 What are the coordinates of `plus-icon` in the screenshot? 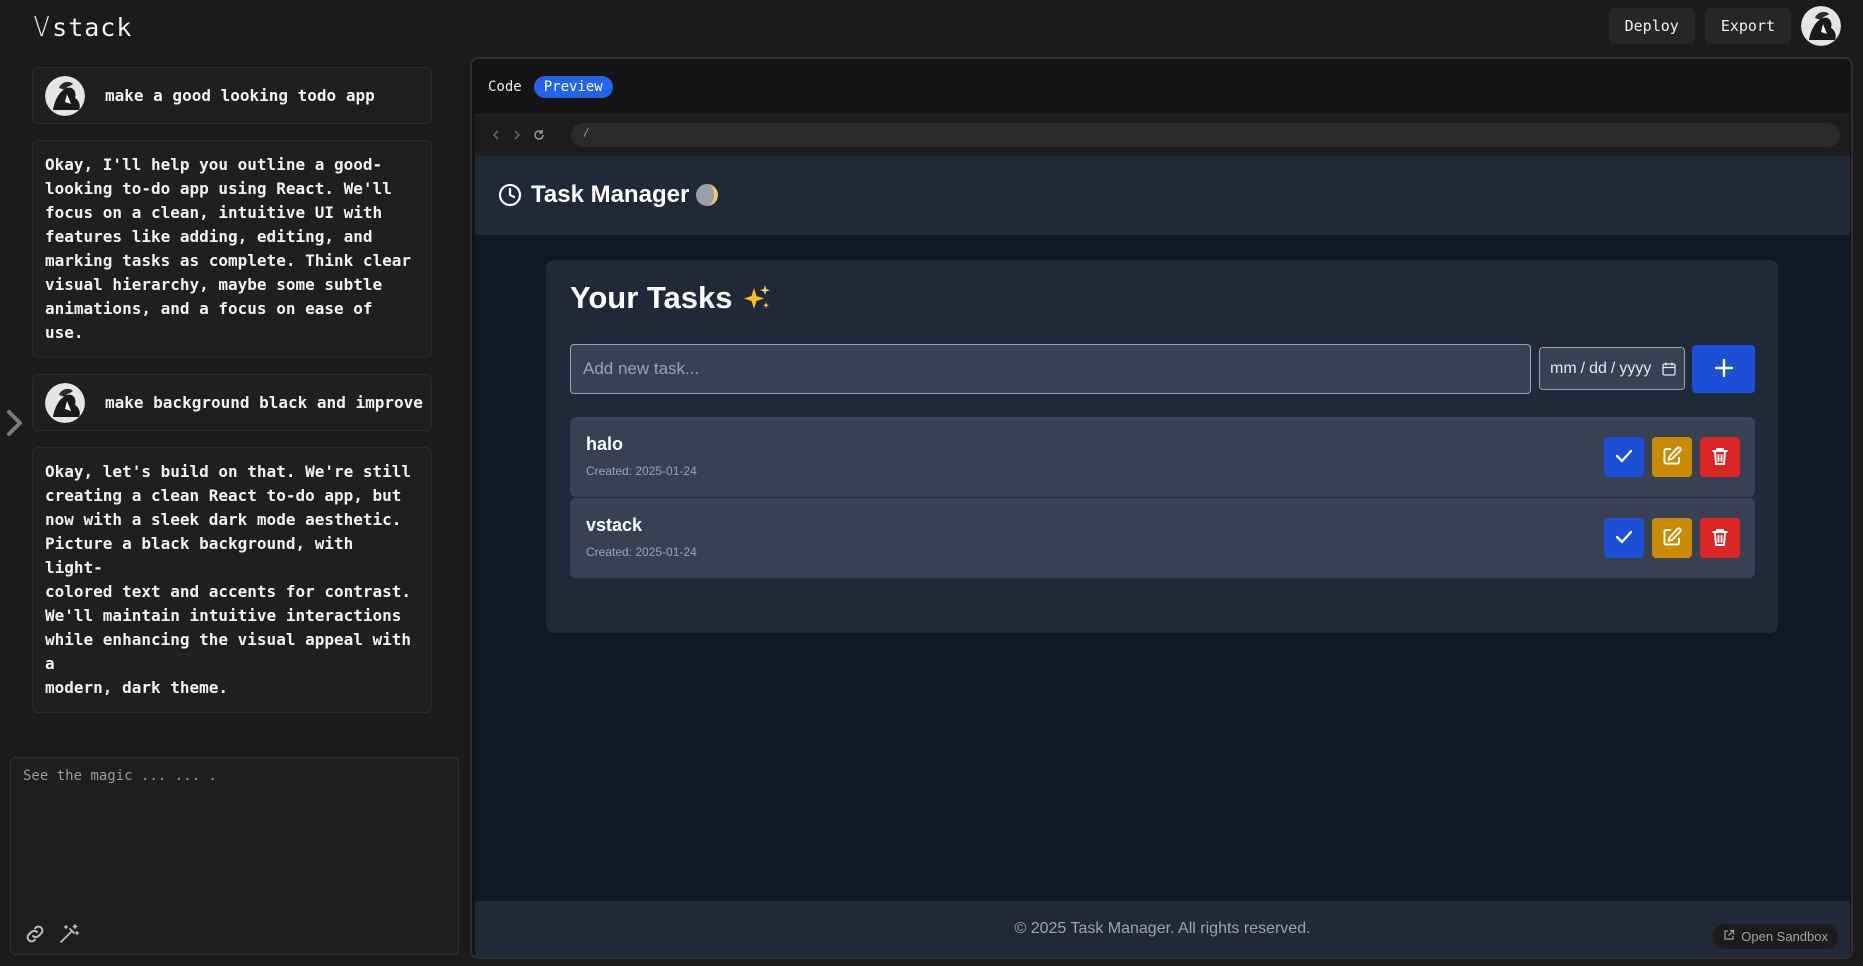 It's located at (1724, 369).